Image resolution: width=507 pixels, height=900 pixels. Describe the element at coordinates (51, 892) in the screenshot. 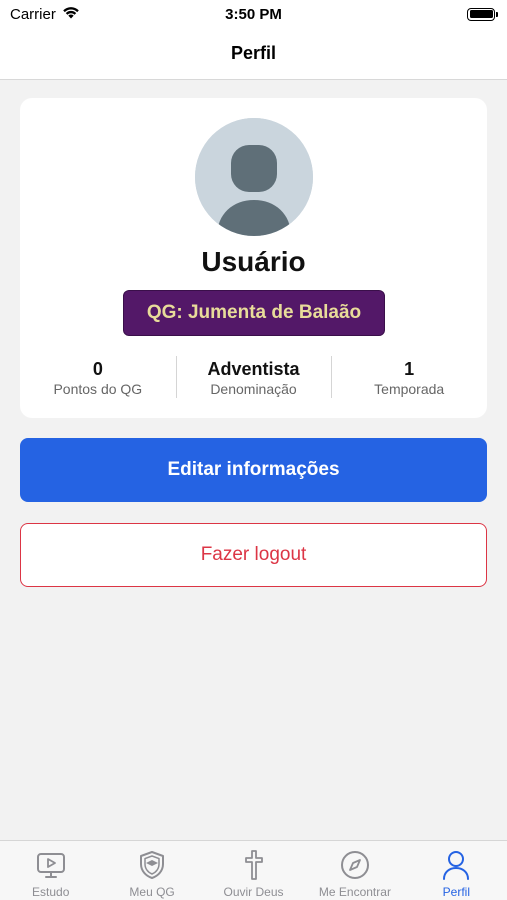

I see `tab-label: Estudo` at that location.